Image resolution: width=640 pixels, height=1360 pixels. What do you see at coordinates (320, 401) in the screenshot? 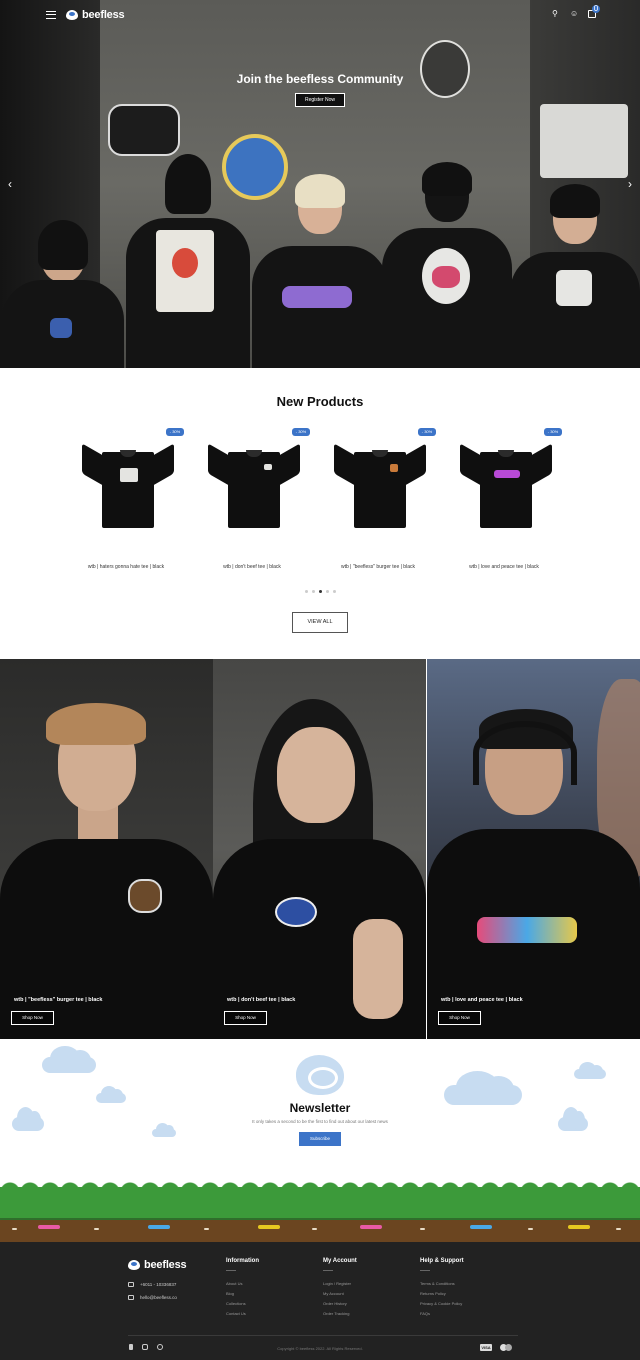
I see `new-products-title: New Products` at bounding box center [320, 401].